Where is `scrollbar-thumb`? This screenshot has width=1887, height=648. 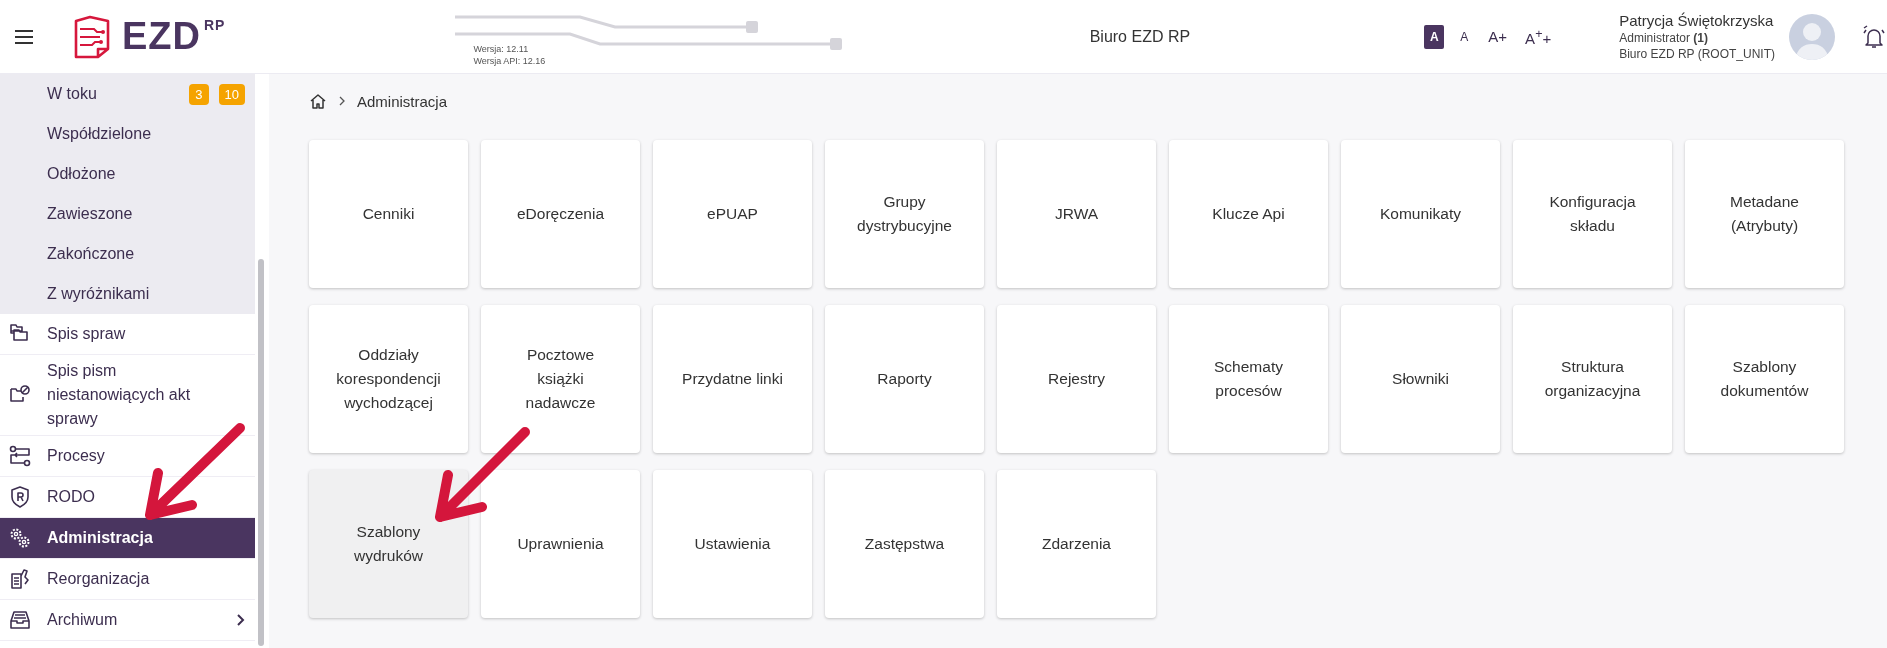 scrollbar-thumb is located at coordinates (261, 452).